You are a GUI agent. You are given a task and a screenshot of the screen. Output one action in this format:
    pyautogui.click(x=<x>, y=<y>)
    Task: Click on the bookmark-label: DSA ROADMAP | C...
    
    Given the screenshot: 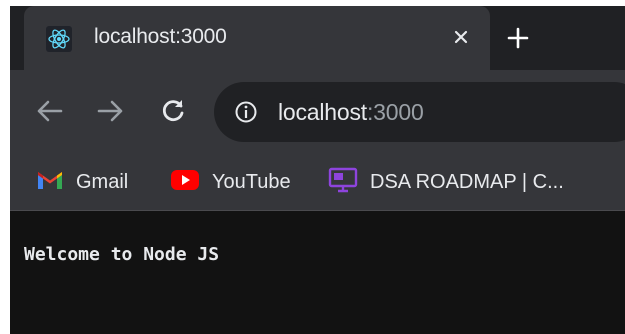 What is the action you would take?
    pyautogui.click(x=467, y=181)
    